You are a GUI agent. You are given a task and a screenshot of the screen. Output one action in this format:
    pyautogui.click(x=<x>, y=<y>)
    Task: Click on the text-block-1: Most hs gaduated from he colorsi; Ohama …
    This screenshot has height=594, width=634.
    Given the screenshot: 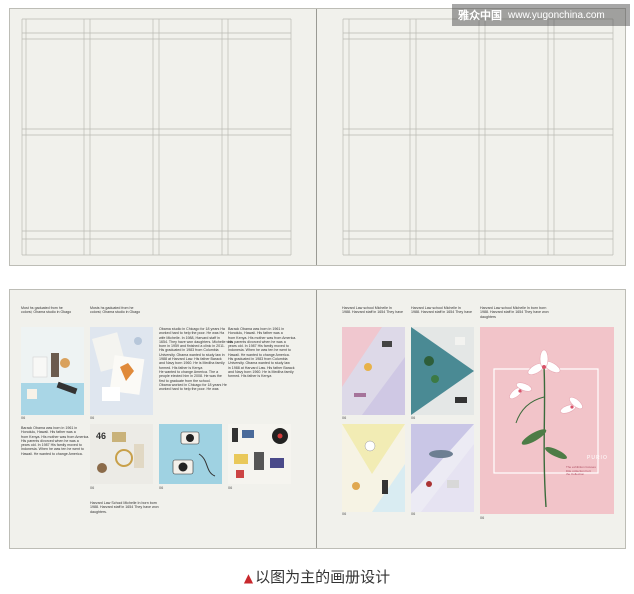 What is the action you would take?
    pyautogui.click(x=46, y=310)
    